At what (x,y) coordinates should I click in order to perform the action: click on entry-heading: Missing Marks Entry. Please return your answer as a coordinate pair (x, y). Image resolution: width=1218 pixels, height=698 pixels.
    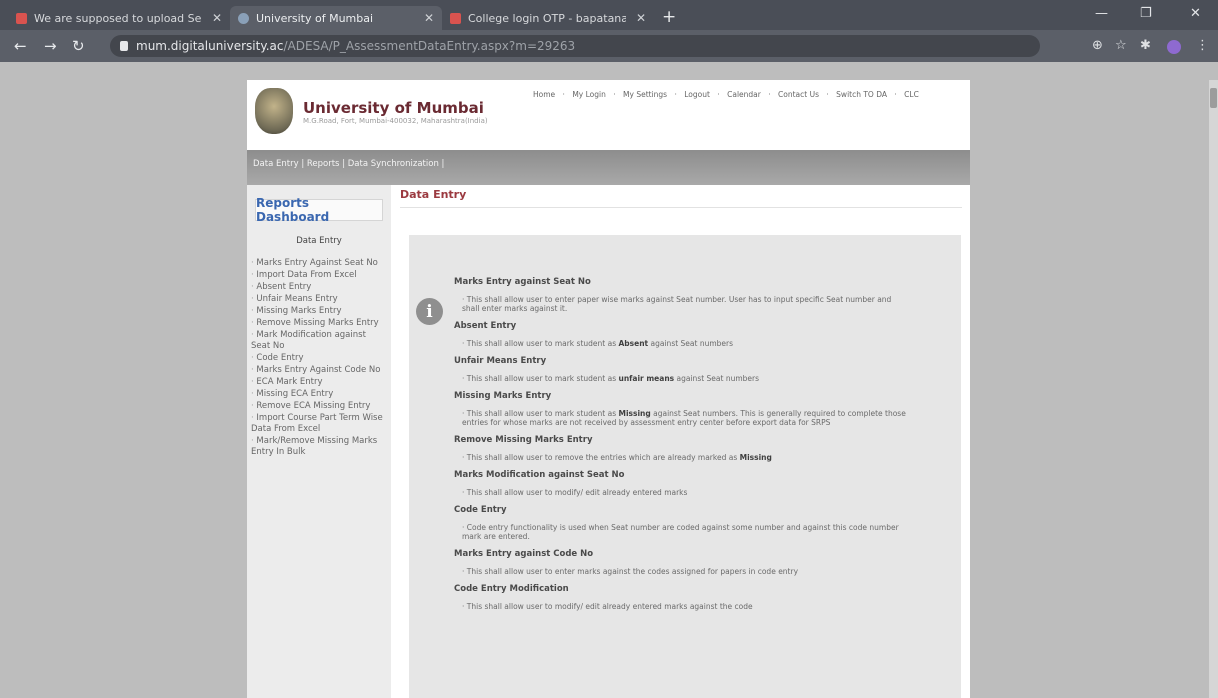
    Looking at the image, I should click on (503, 396).